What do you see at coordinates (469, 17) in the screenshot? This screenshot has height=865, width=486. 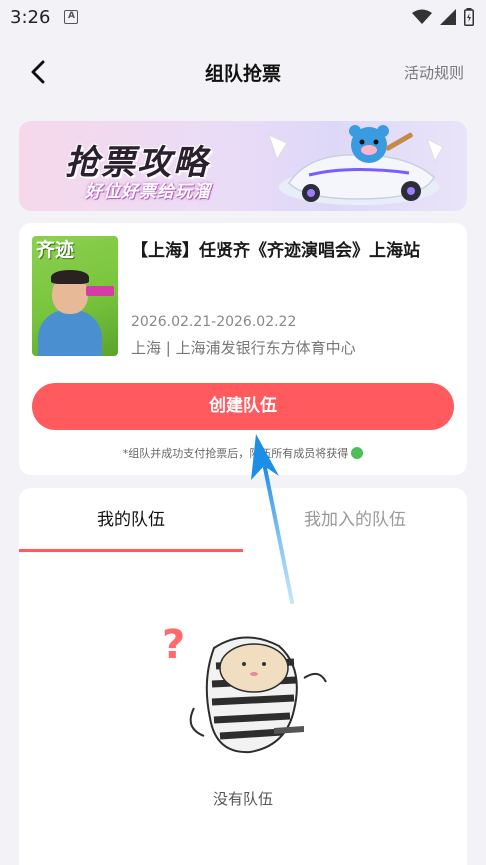 I see `battery-icon` at bounding box center [469, 17].